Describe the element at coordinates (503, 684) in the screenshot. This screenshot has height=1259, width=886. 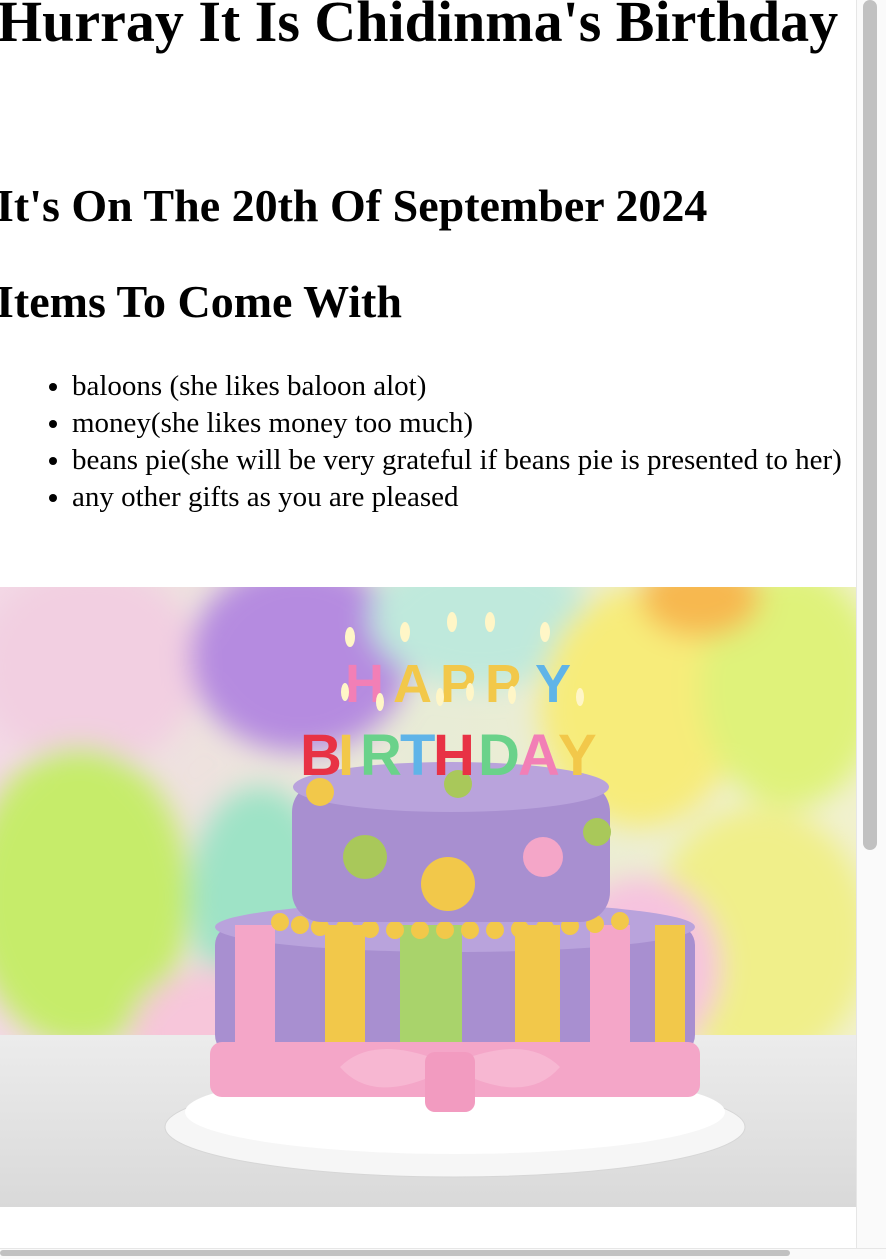
I see `svg-text: P` at that location.